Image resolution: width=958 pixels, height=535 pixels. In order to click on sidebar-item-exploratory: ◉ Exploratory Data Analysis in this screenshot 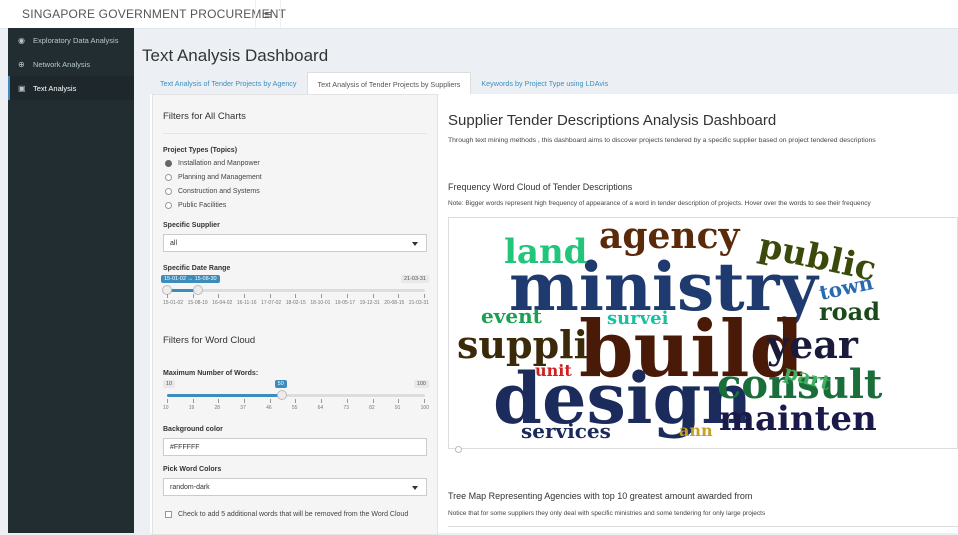, I will do `click(71, 40)`.